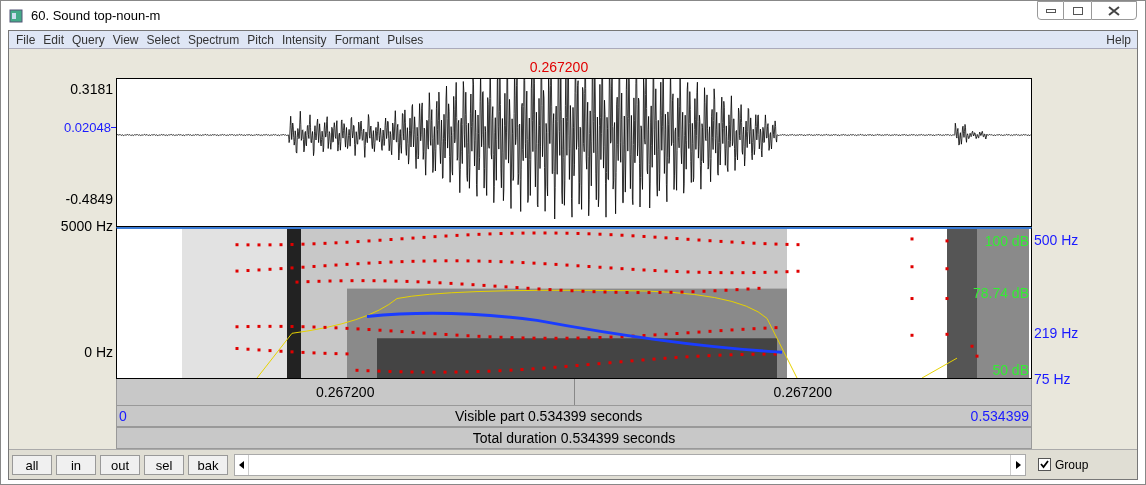 This screenshot has width=1146, height=485. What do you see at coordinates (87, 128) in the screenshot?
I see `axis-label: 0.02048` at bounding box center [87, 128].